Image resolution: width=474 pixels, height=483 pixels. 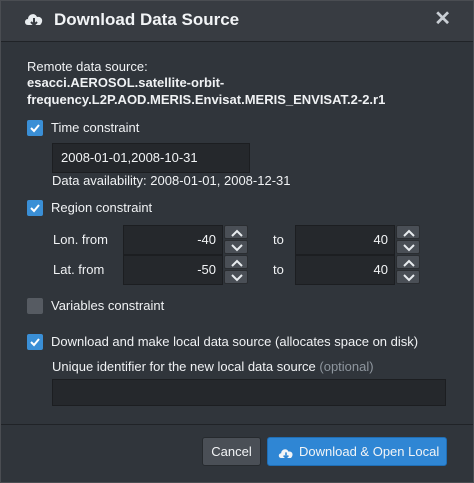 What do you see at coordinates (345, 240) in the screenshot?
I see `lon-to-input: 40` at bounding box center [345, 240].